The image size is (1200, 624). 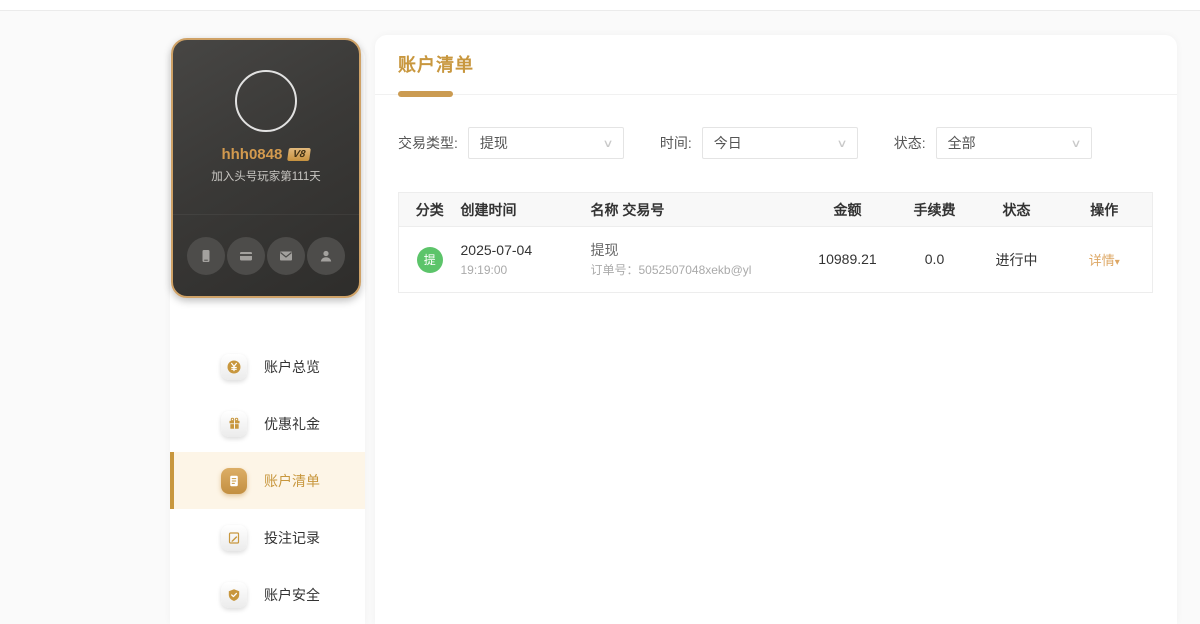 What do you see at coordinates (266, 177) in the screenshot?
I see `join-days-text: 加入头号玩家第111天` at bounding box center [266, 177].